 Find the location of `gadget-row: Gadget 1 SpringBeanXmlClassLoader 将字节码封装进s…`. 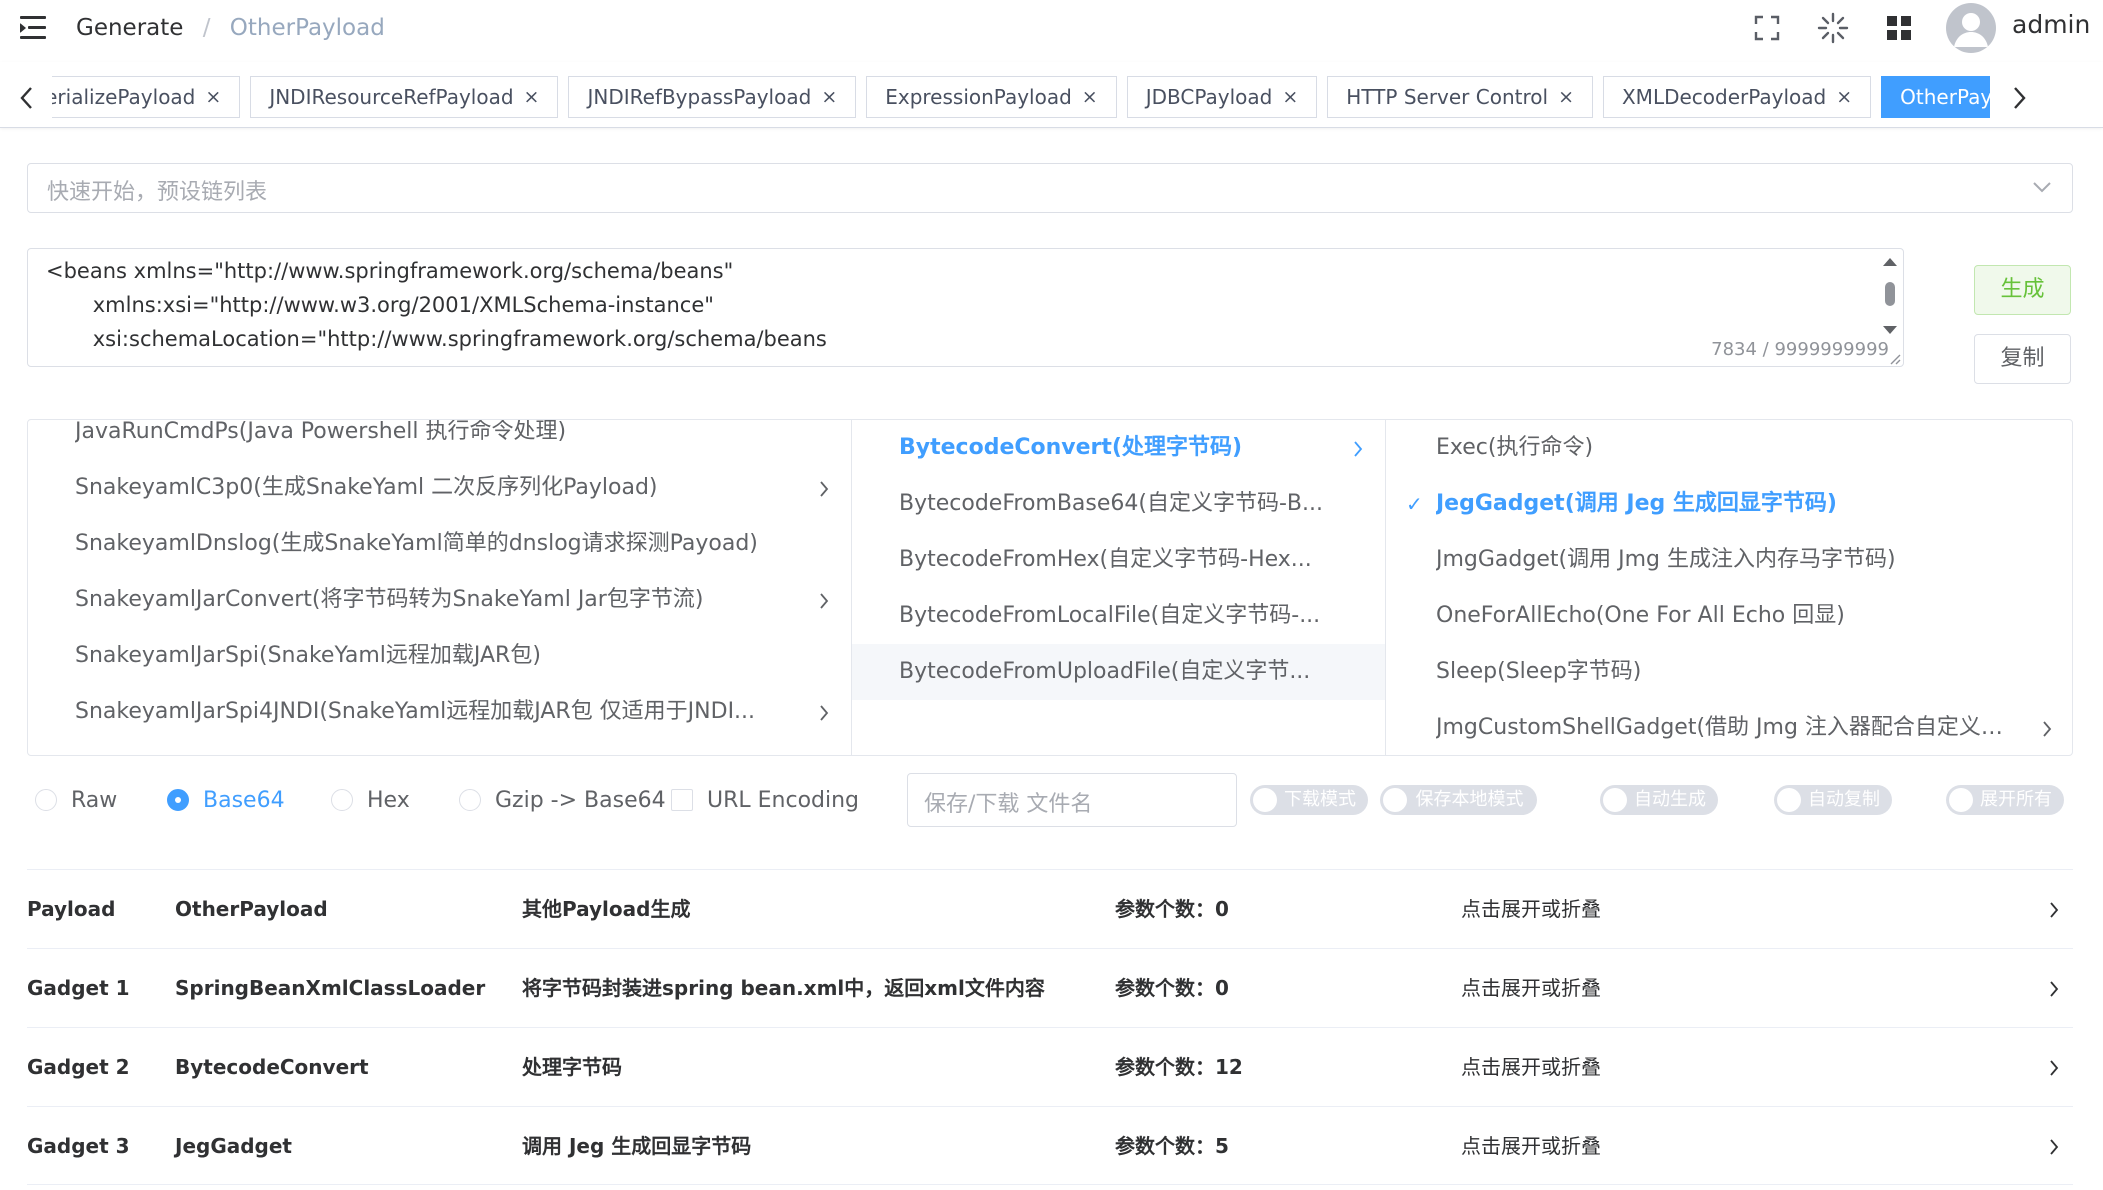

gadget-row: Gadget 1 SpringBeanXmlClassLoader 将字节码封装进s… is located at coordinates (1050, 987).